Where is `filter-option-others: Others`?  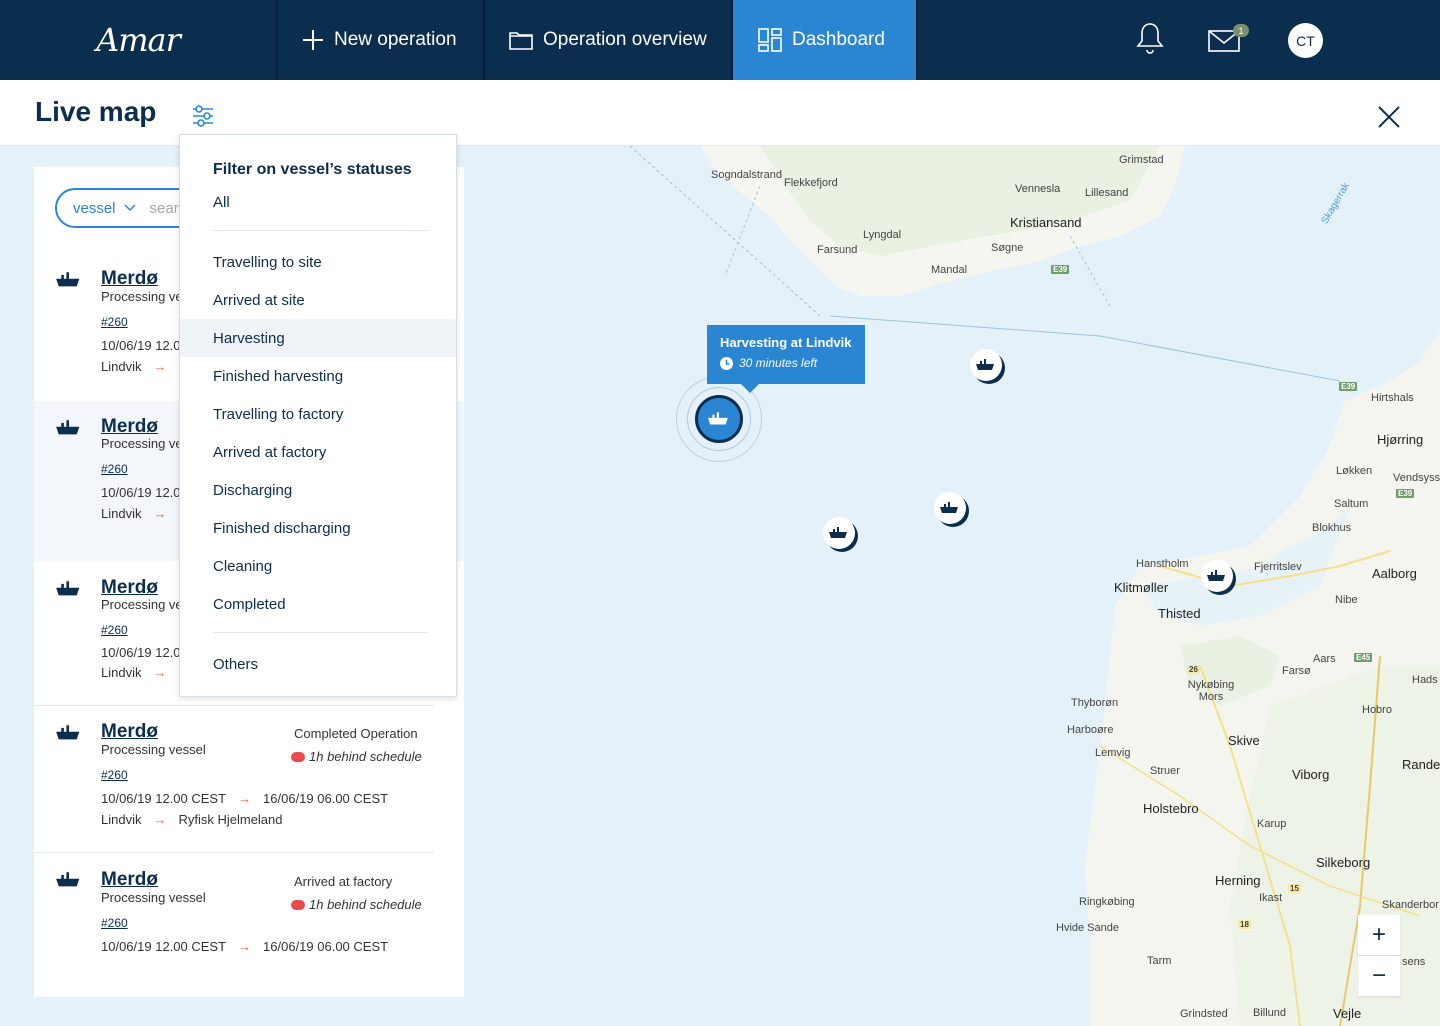 filter-option-others: Others is located at coordinates (318, 664).